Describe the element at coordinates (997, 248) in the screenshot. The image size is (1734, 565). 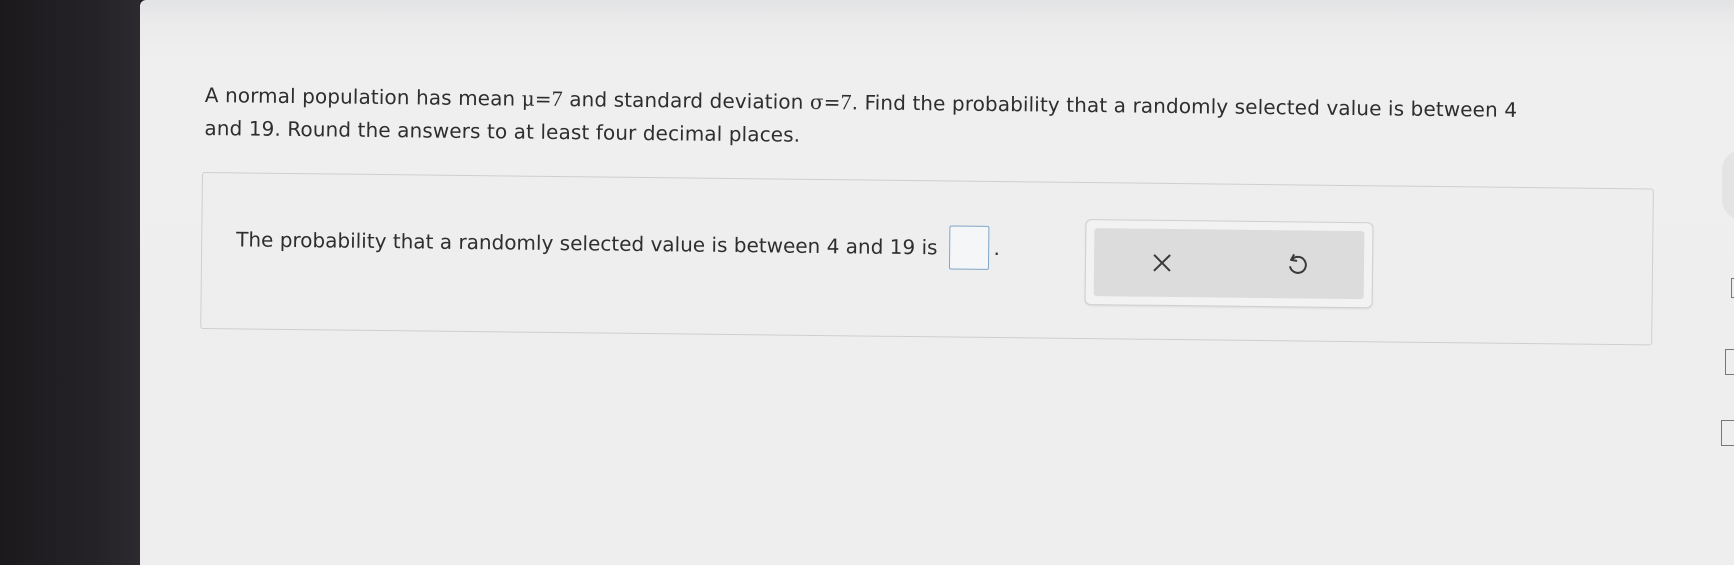
I see `answer-period: .` at that location.